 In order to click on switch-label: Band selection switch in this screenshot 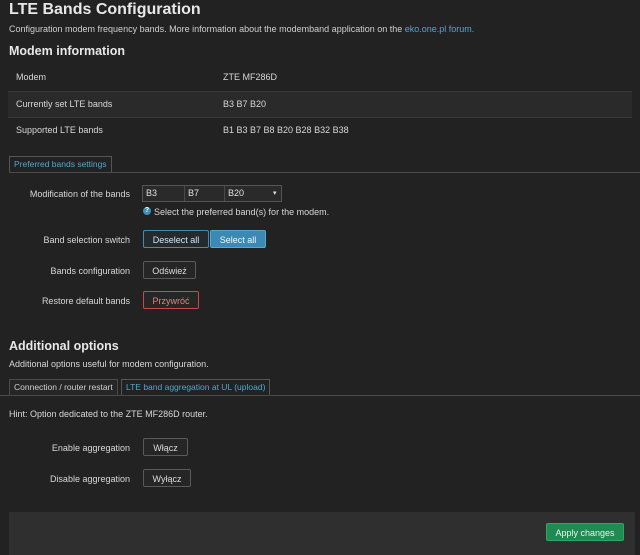, I will do `click(86, 240)`.